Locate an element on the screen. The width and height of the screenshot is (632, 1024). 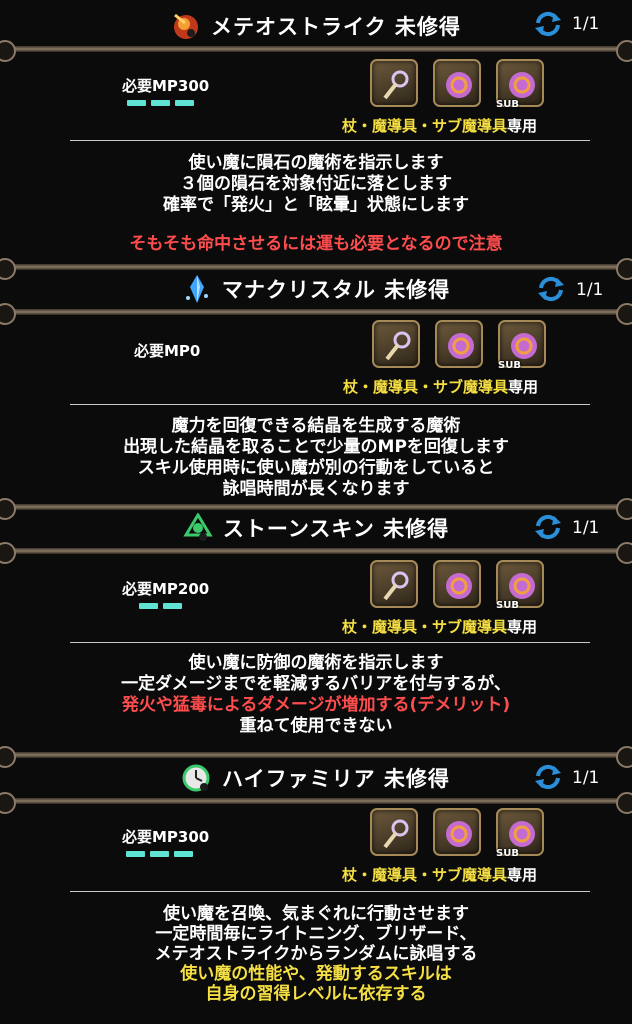
desc-line: 出現した結晶を取ることで少量のMPを回復します is located at coordinates (316, 447).